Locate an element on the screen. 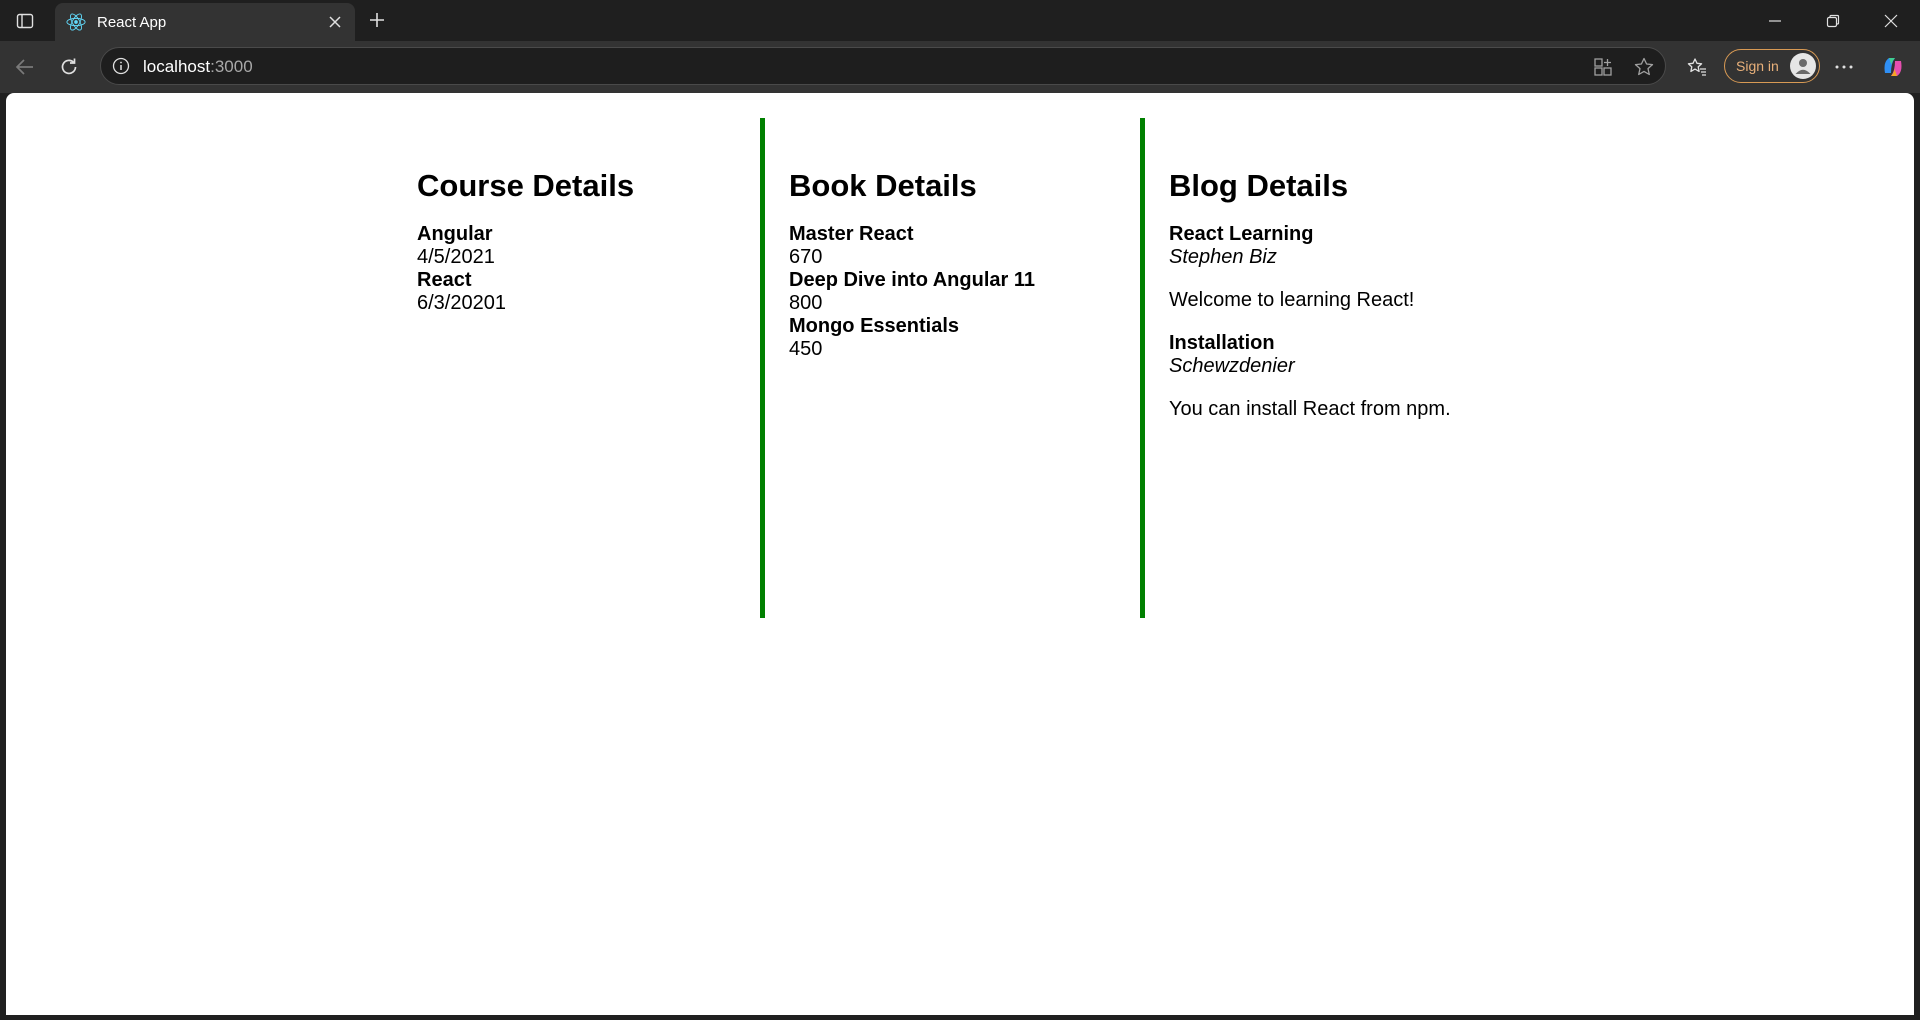 Image resolution: width=1920 pixels, height=1020 pixels. book-price: 800 is located at coordinates (806, 303).